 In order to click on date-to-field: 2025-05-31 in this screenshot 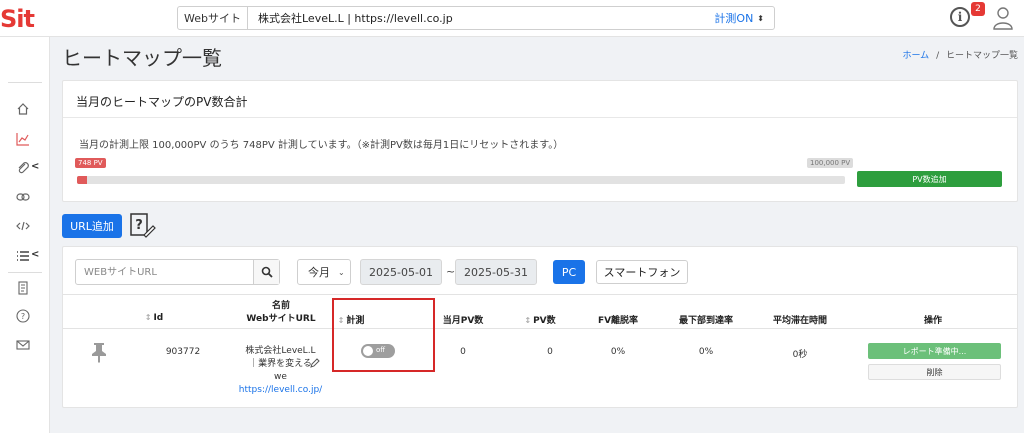, I will do `click(496, 272)`.